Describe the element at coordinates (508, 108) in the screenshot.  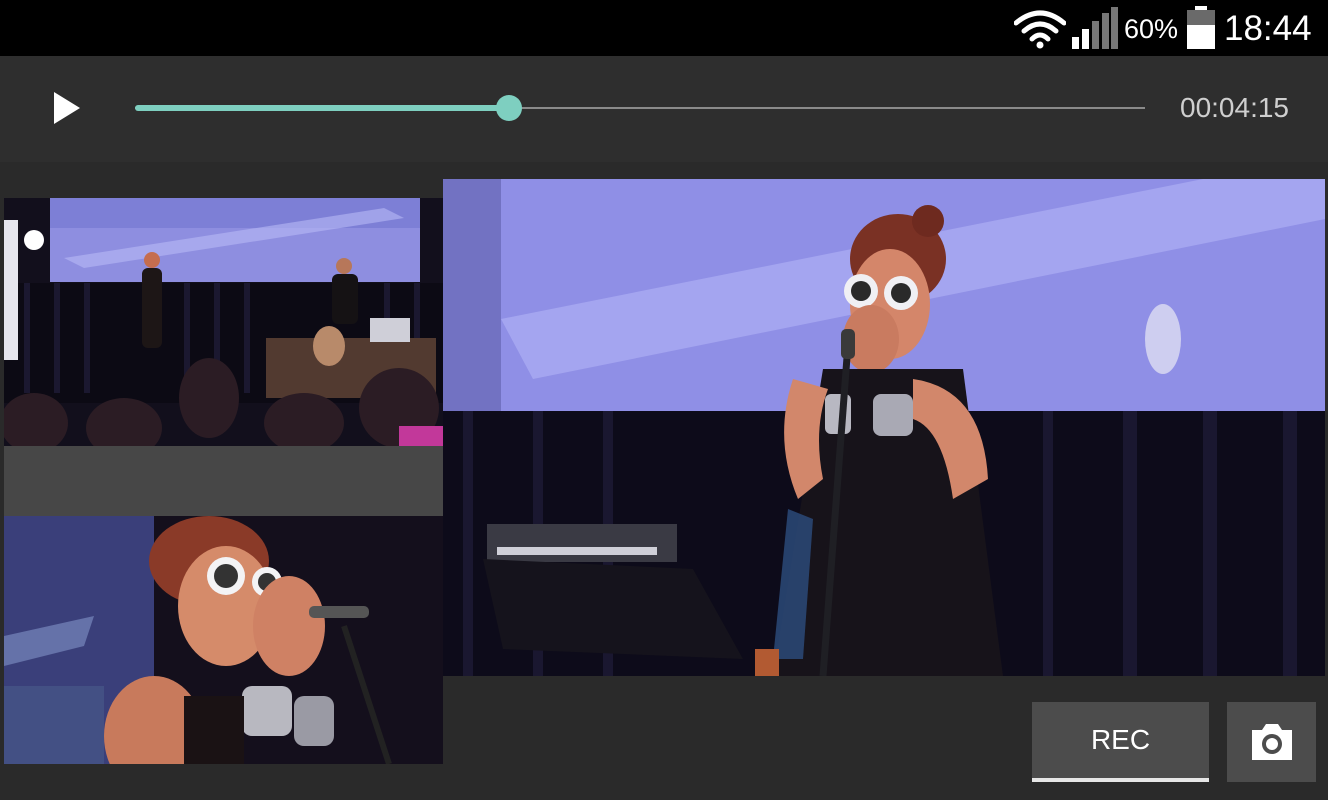
I see `seek-handle` at that location.